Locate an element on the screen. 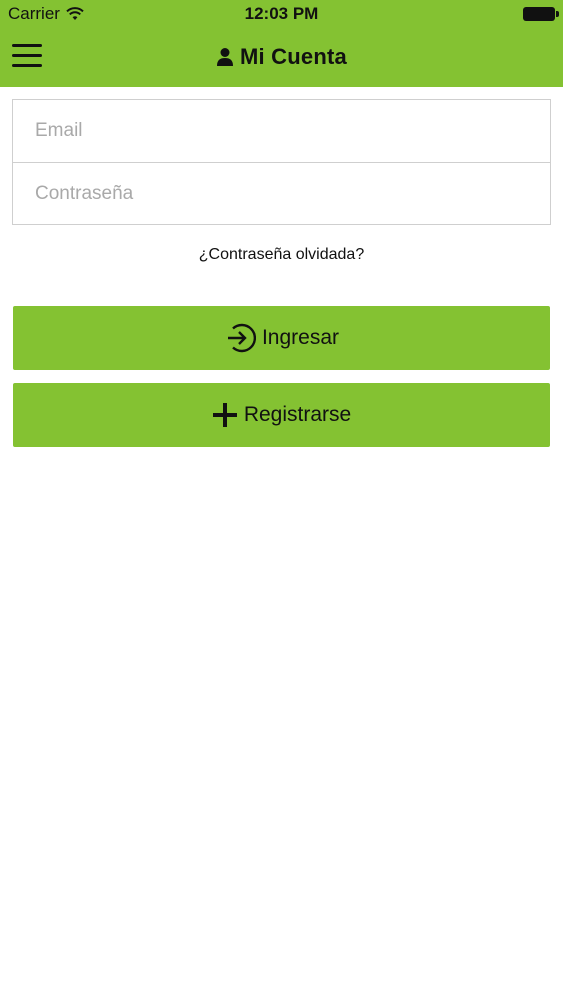 The height and width of the screenshot is (1000, 563). login-button: Ingresar is located at coordinates (281, 338).